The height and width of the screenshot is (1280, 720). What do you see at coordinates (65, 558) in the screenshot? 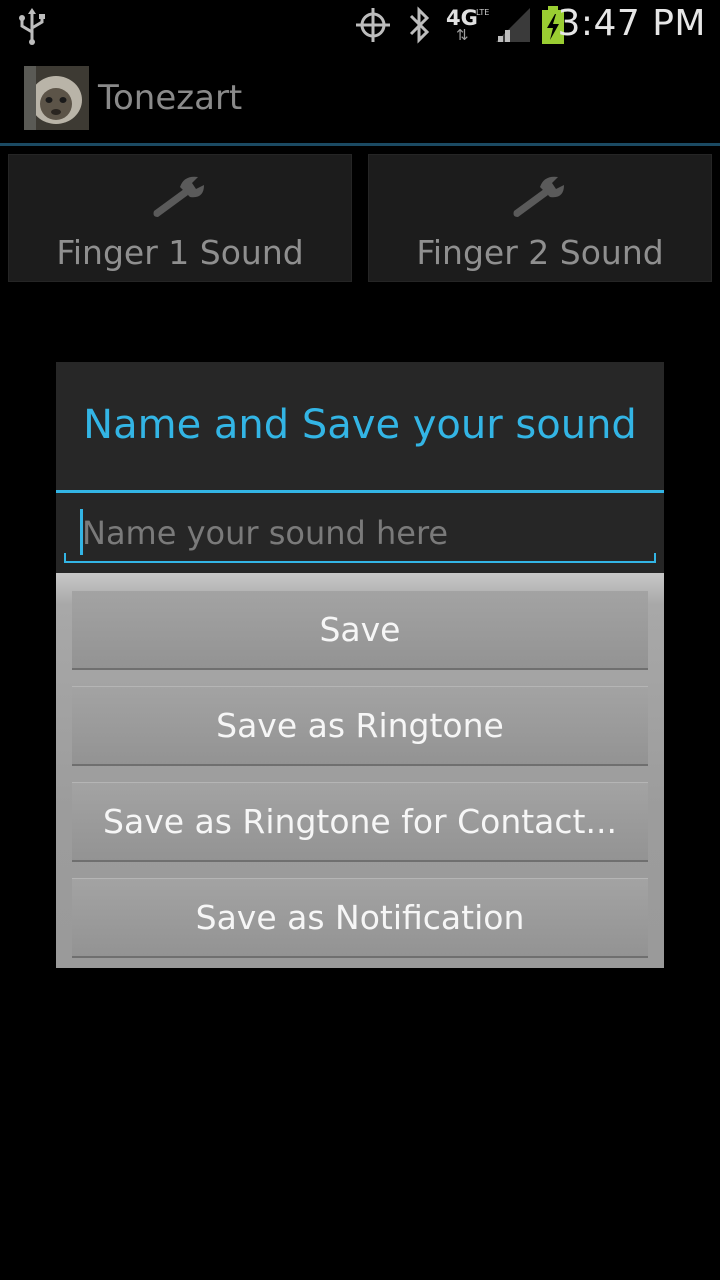
I see `input-underline-left-tick` at bounding box center [65, 558].